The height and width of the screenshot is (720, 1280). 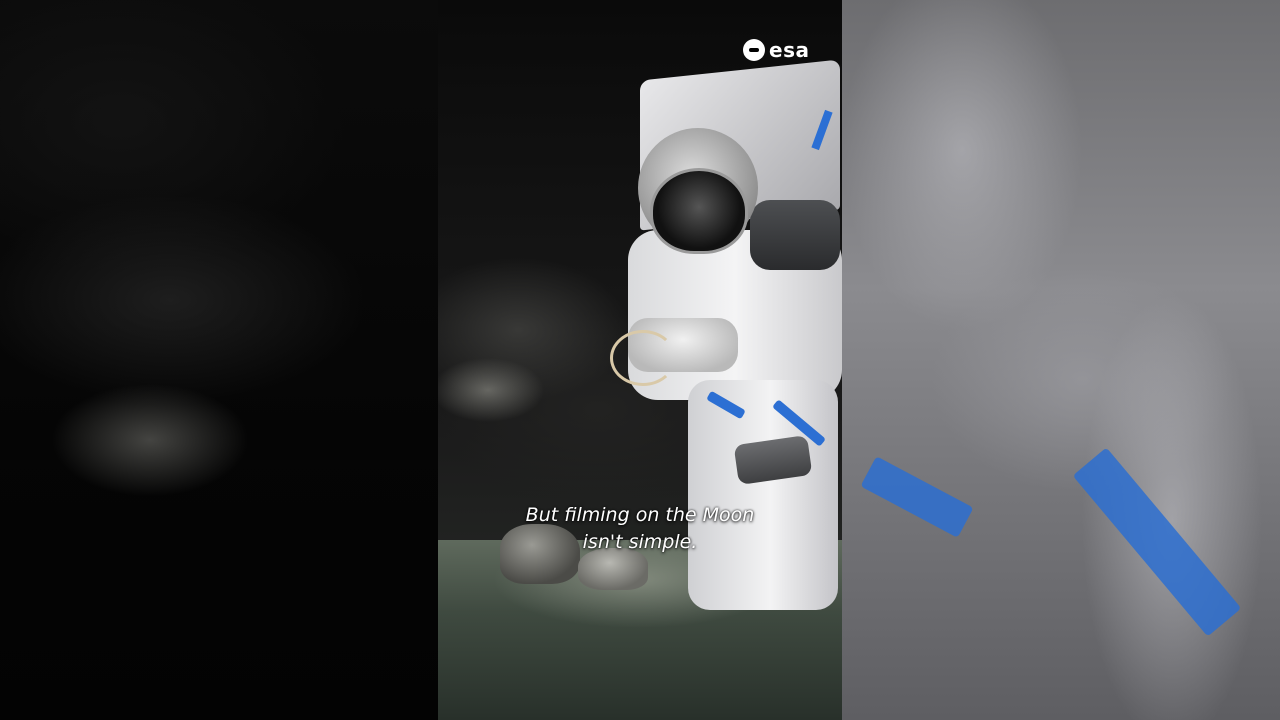 What do you see at coordinates (640, 542) in the screenshot?
I see `subtitle-line-2: isn't simple.` at bounding box center [640, 542].